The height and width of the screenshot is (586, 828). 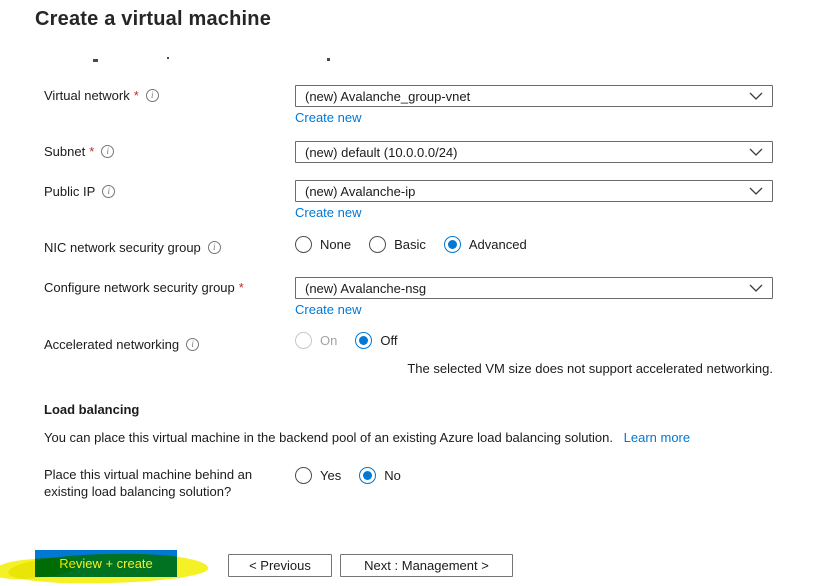 What do you see at coordinates (303, 340) in the screenshot?
I see `radio-icon-disabled` at bounding box center [303, 340].